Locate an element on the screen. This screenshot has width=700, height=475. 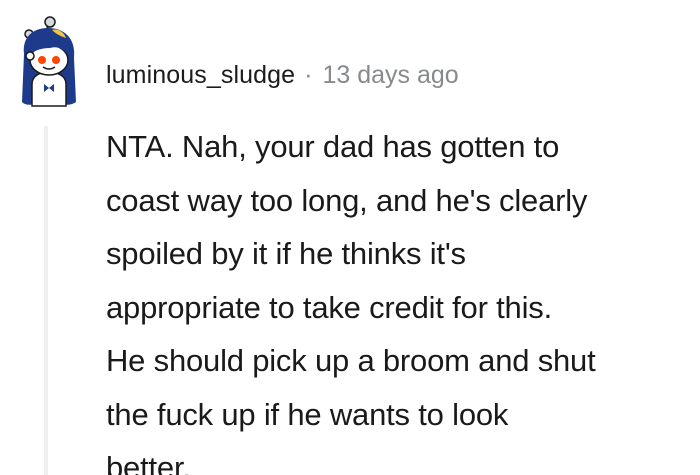
username-link: luminous_sludge is located at coordinates (200, 75).